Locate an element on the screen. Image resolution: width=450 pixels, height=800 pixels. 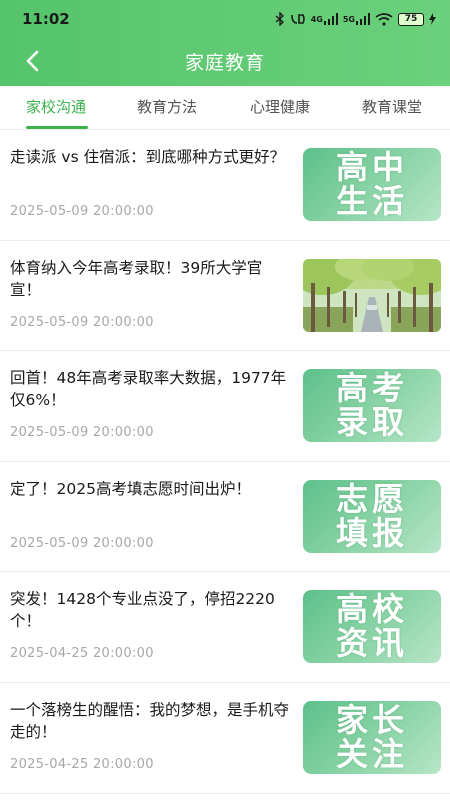
article-thumbnail: 高校 资讯 is located at coordinates (372, 627).